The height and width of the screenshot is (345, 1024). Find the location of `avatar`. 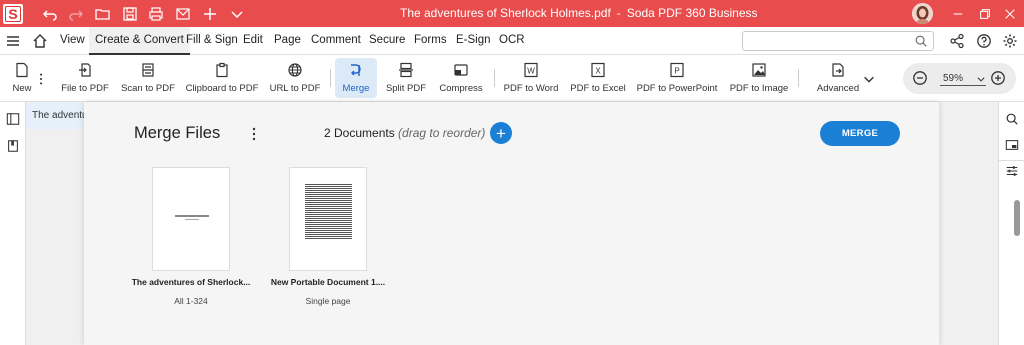

avatar is located at coordinates (922, 13).